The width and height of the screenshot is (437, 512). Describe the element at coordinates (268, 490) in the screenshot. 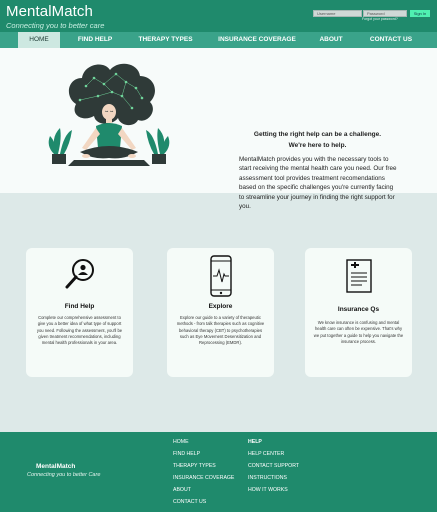

I see `footer-link-how-it-works: HOW IT WORKS` at that location.